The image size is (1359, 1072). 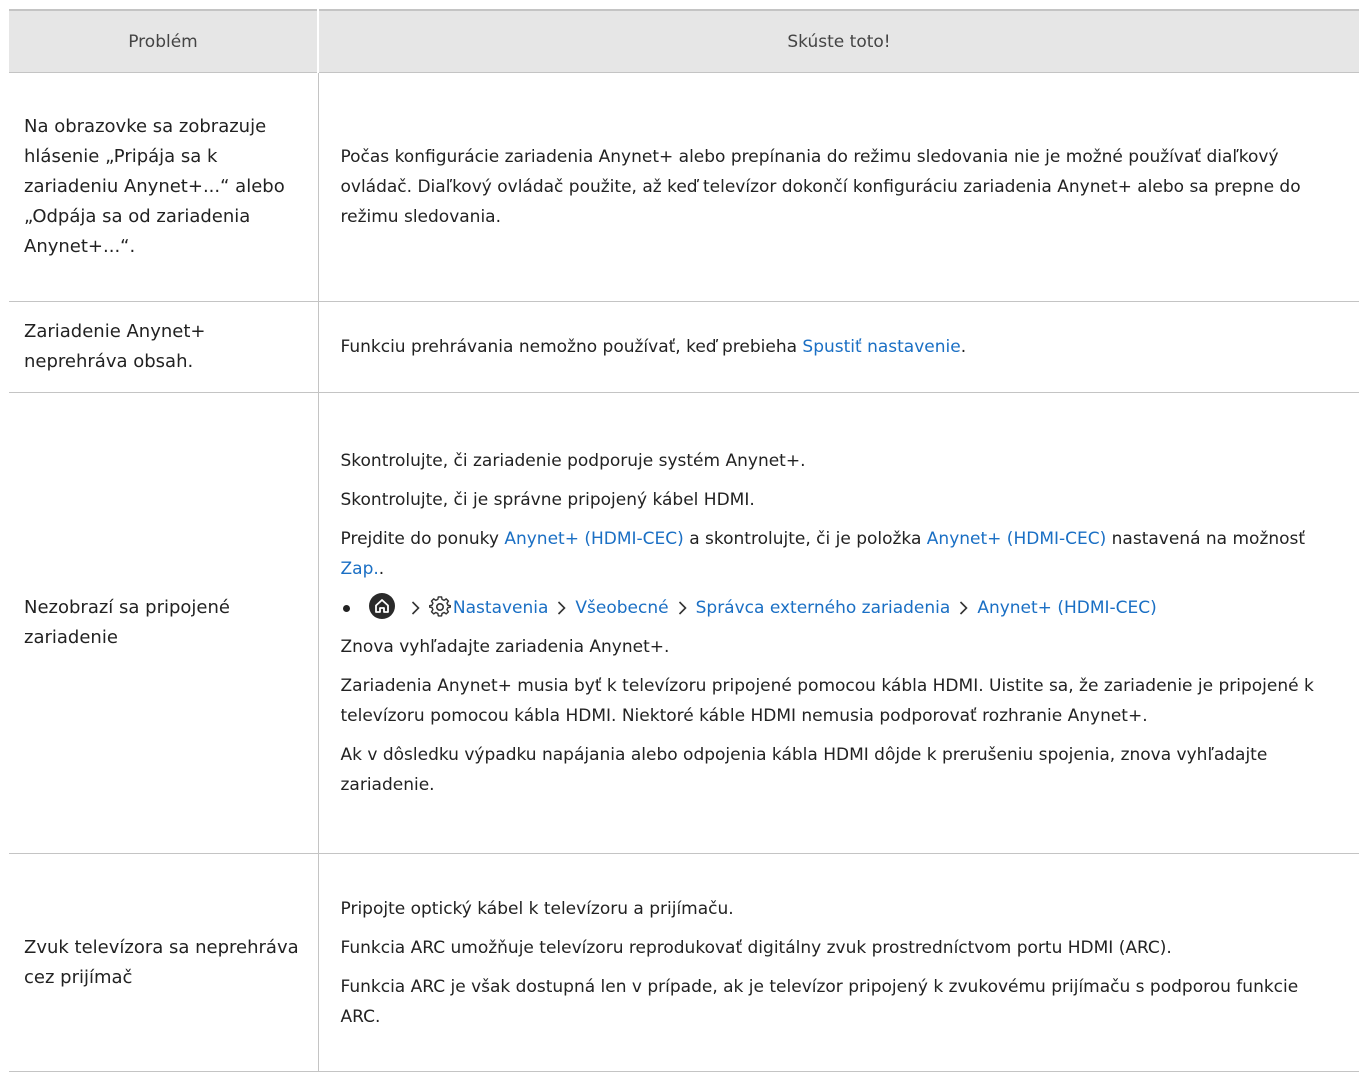 What do you see at coordinates (622, 608) in the screenshot?
I see `menu-item-general: Všeobecné` at bounding box center [622, 608].